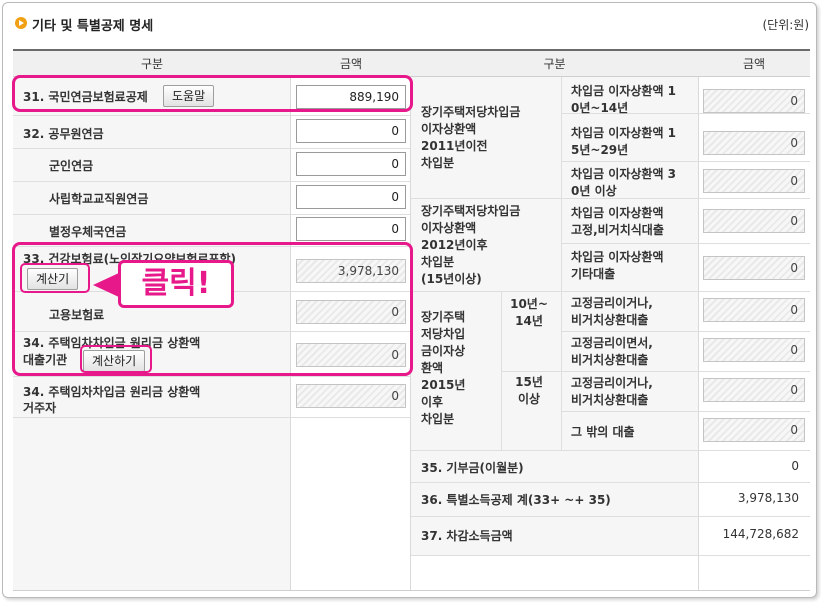 The height and width of the screenshot is (603, 822). What do you see at coordinates (176, 284) in the screenshot?
I see `click-callout: 클릭!` at bounding box center [176, 284].